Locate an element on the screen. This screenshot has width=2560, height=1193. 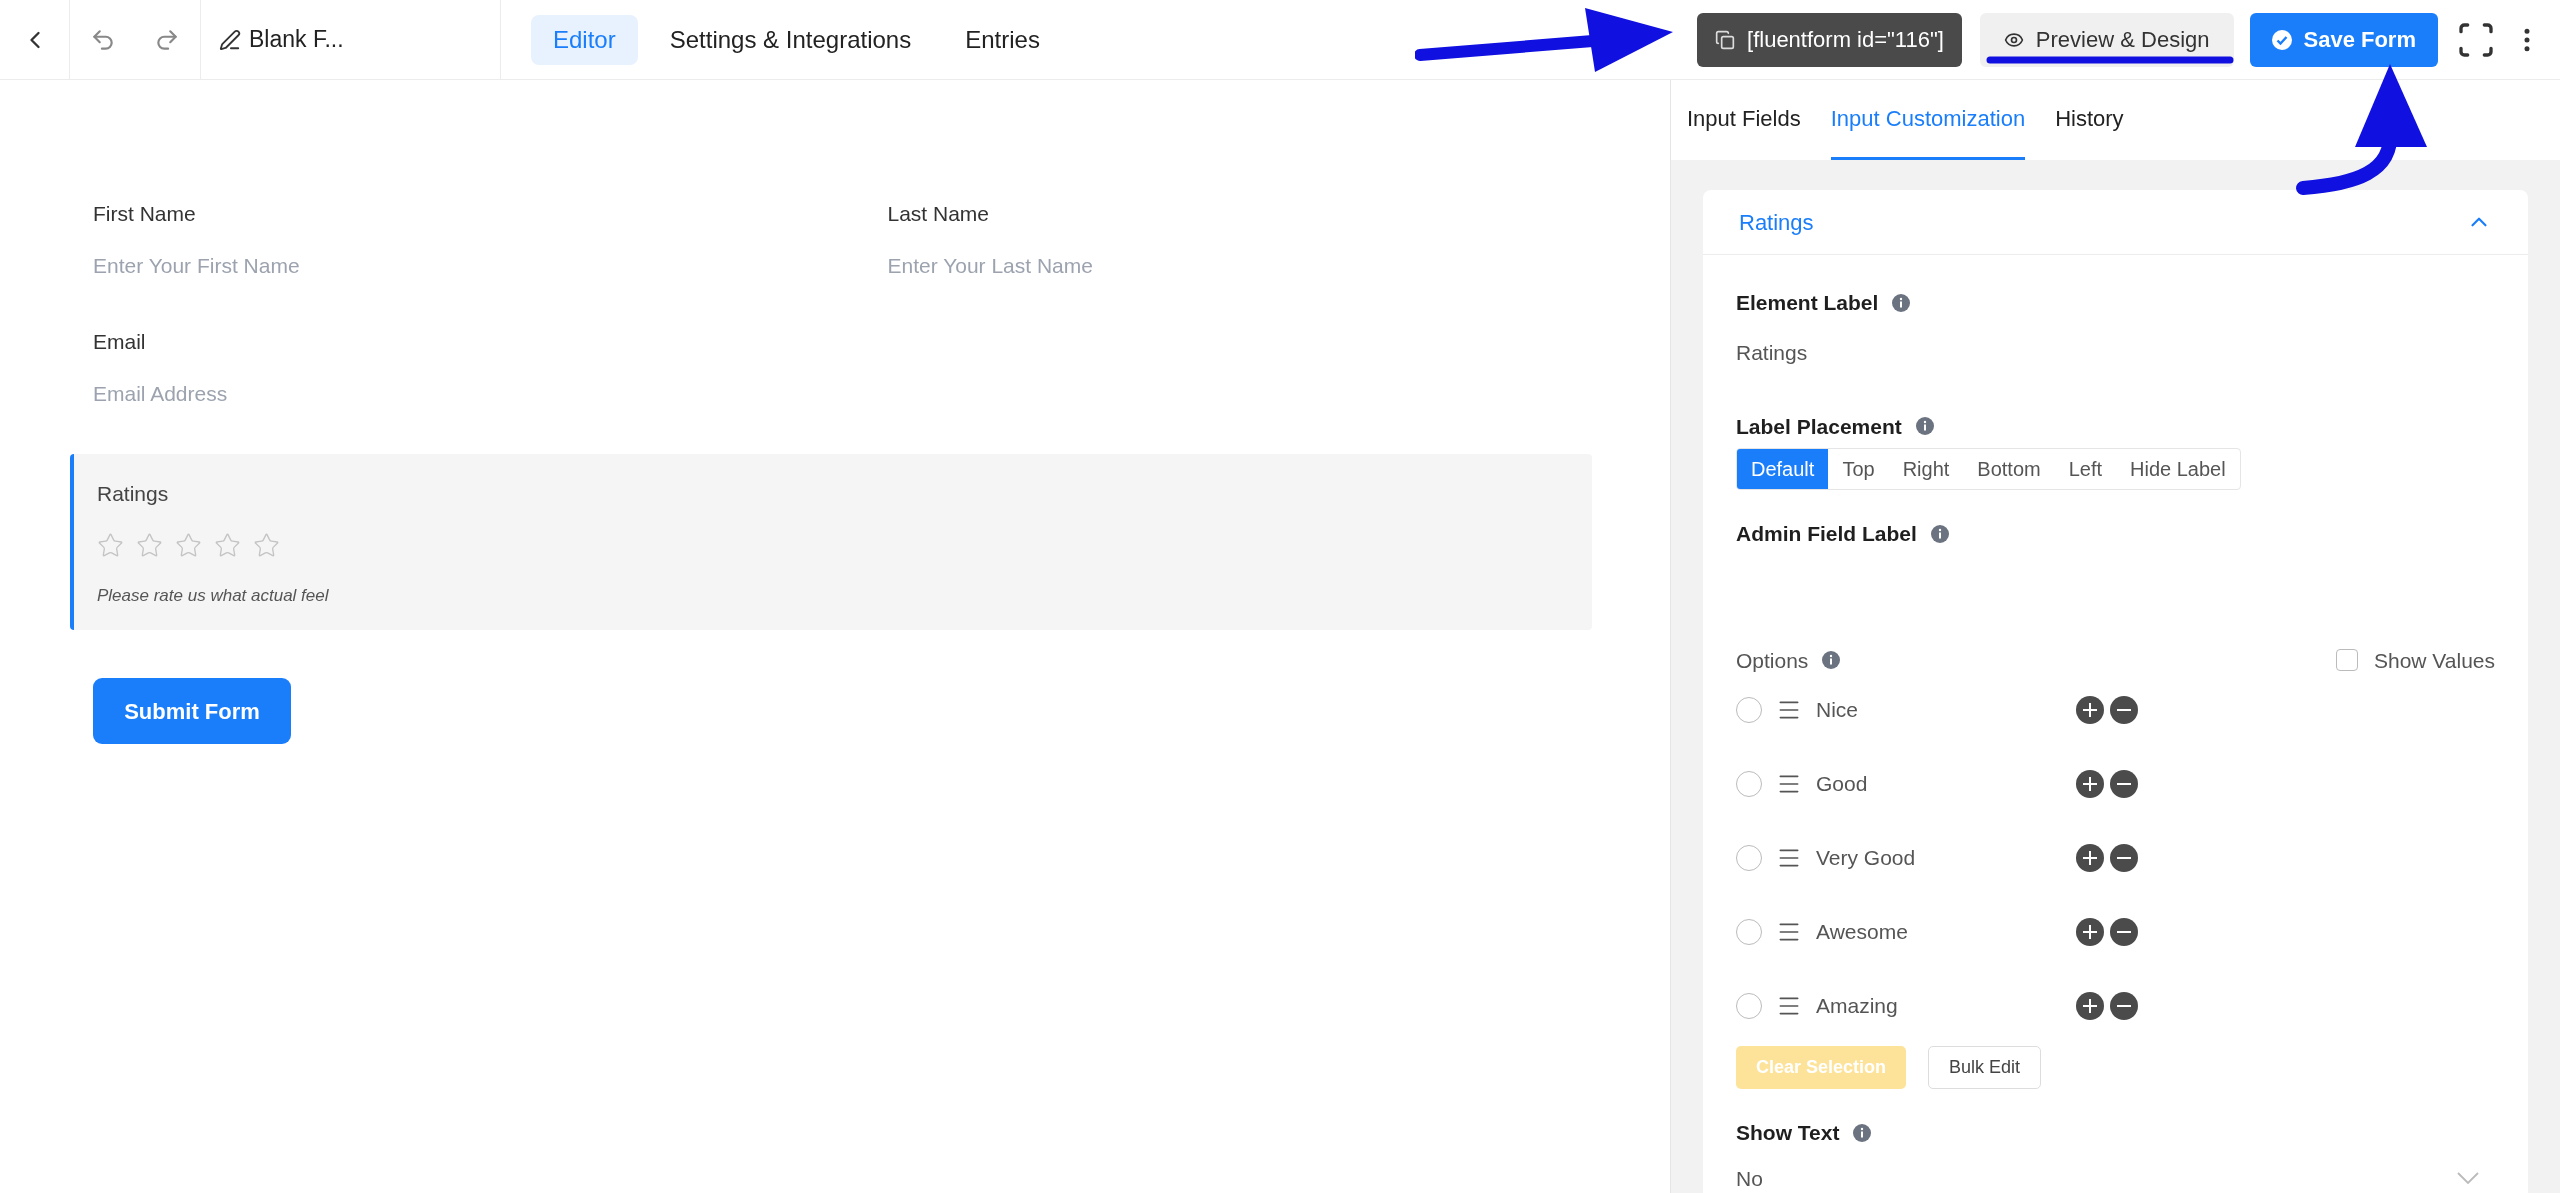
panel-tab: History is located at coordinates (2089, 120).